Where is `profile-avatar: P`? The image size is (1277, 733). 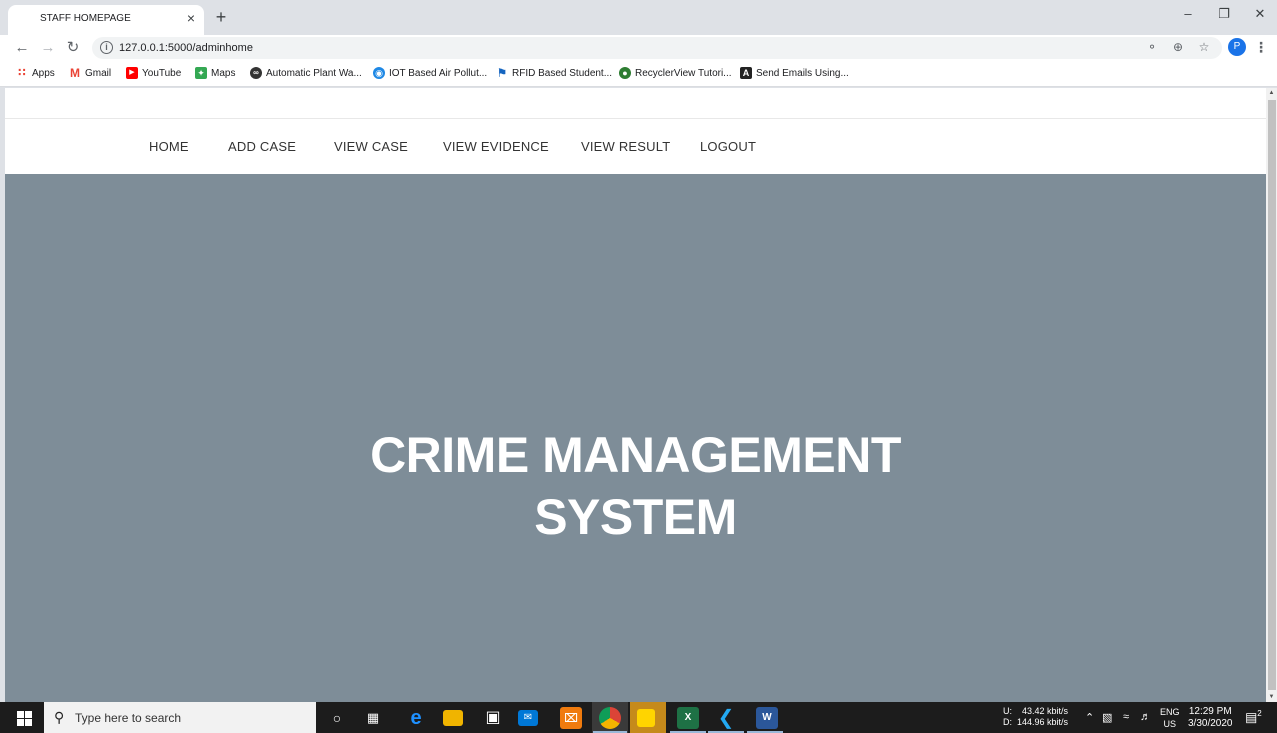 profile-avatar: P is located at coordinates (1237, 47).